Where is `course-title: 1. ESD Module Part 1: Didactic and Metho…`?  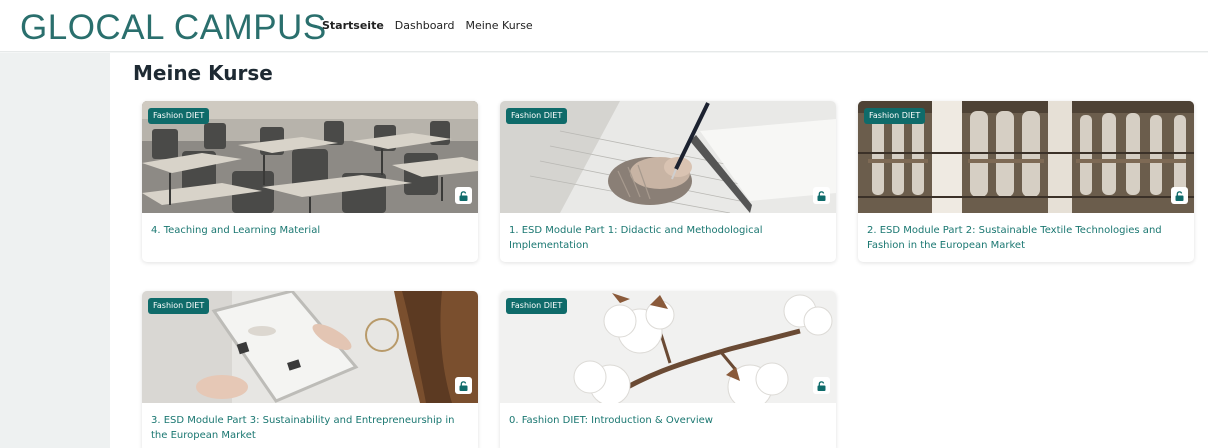 course-title: 1. ESD Module Part 1: Didactic and Metho… is located at coordinates (668, 238).